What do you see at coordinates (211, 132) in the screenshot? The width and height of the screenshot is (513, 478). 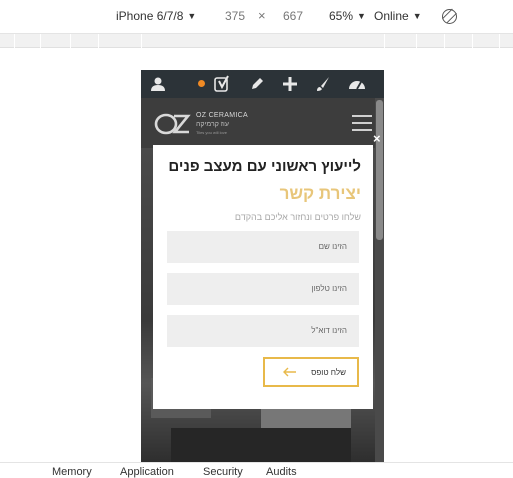 I see `logo-tagline: Tiles you will love` at bounding box center [211, 132].